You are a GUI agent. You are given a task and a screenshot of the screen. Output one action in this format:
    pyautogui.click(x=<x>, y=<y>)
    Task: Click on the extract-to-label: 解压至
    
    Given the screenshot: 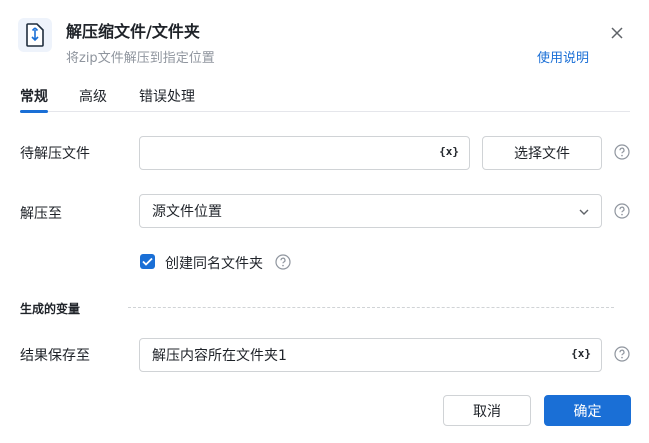 What is the action you would take?
    pyautogui.click(x=41, y=214)
    